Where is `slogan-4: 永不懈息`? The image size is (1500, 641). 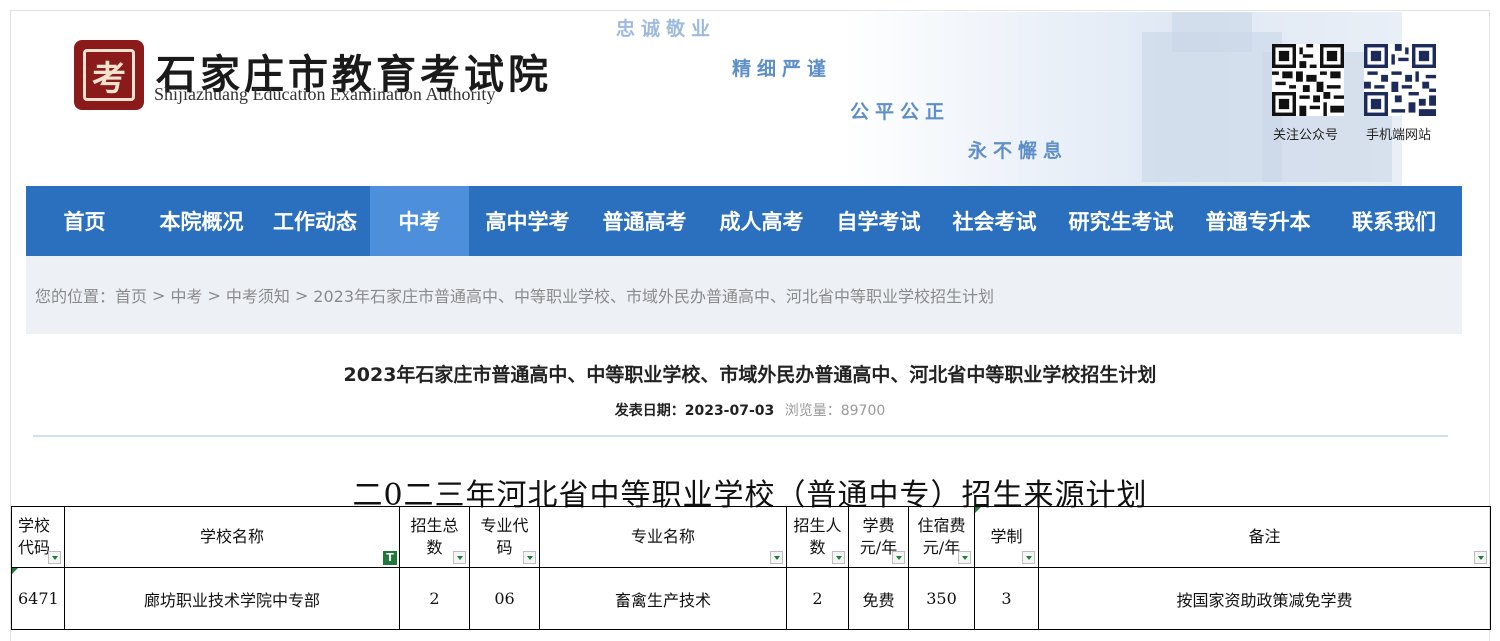 slogan-4: 永不懈息 is located at coordinates (1018, 151).